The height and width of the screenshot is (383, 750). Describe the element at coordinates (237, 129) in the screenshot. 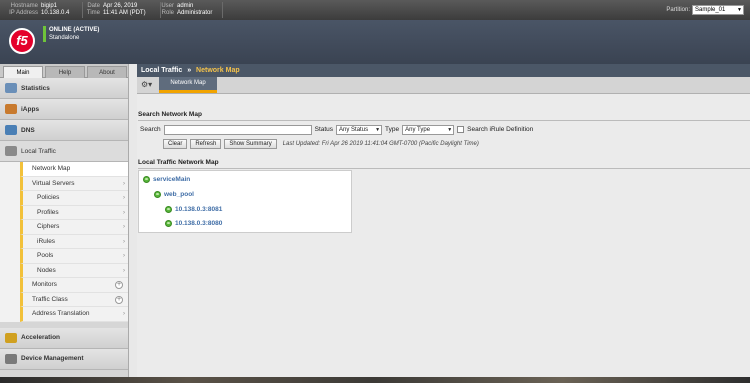

I see `search-input` at that location.